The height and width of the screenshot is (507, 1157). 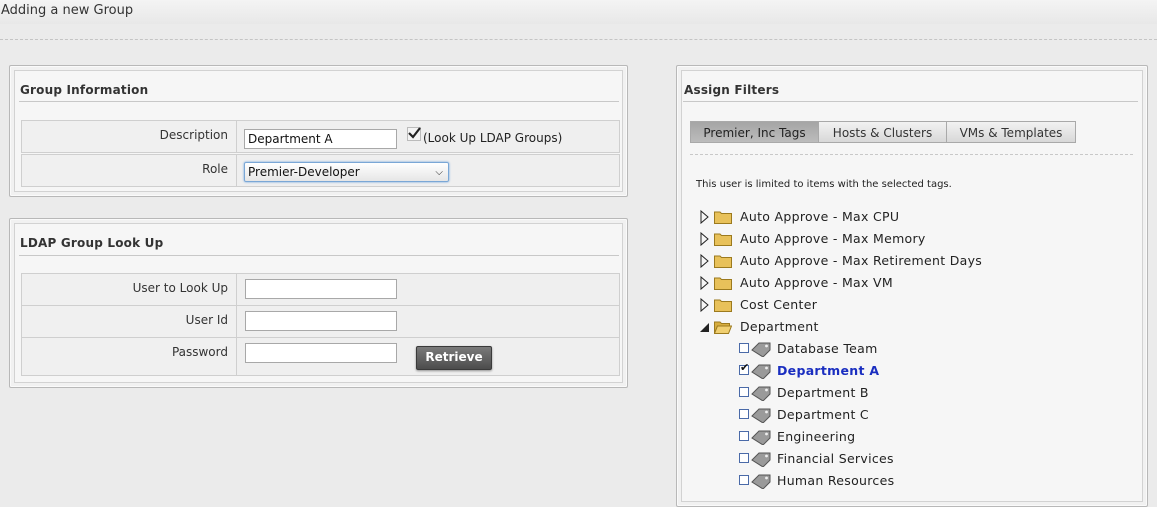 What do you see at coordinates (319, 101) in the screenshot?
I see `group-information-rule` at bounding box center [319, 101].